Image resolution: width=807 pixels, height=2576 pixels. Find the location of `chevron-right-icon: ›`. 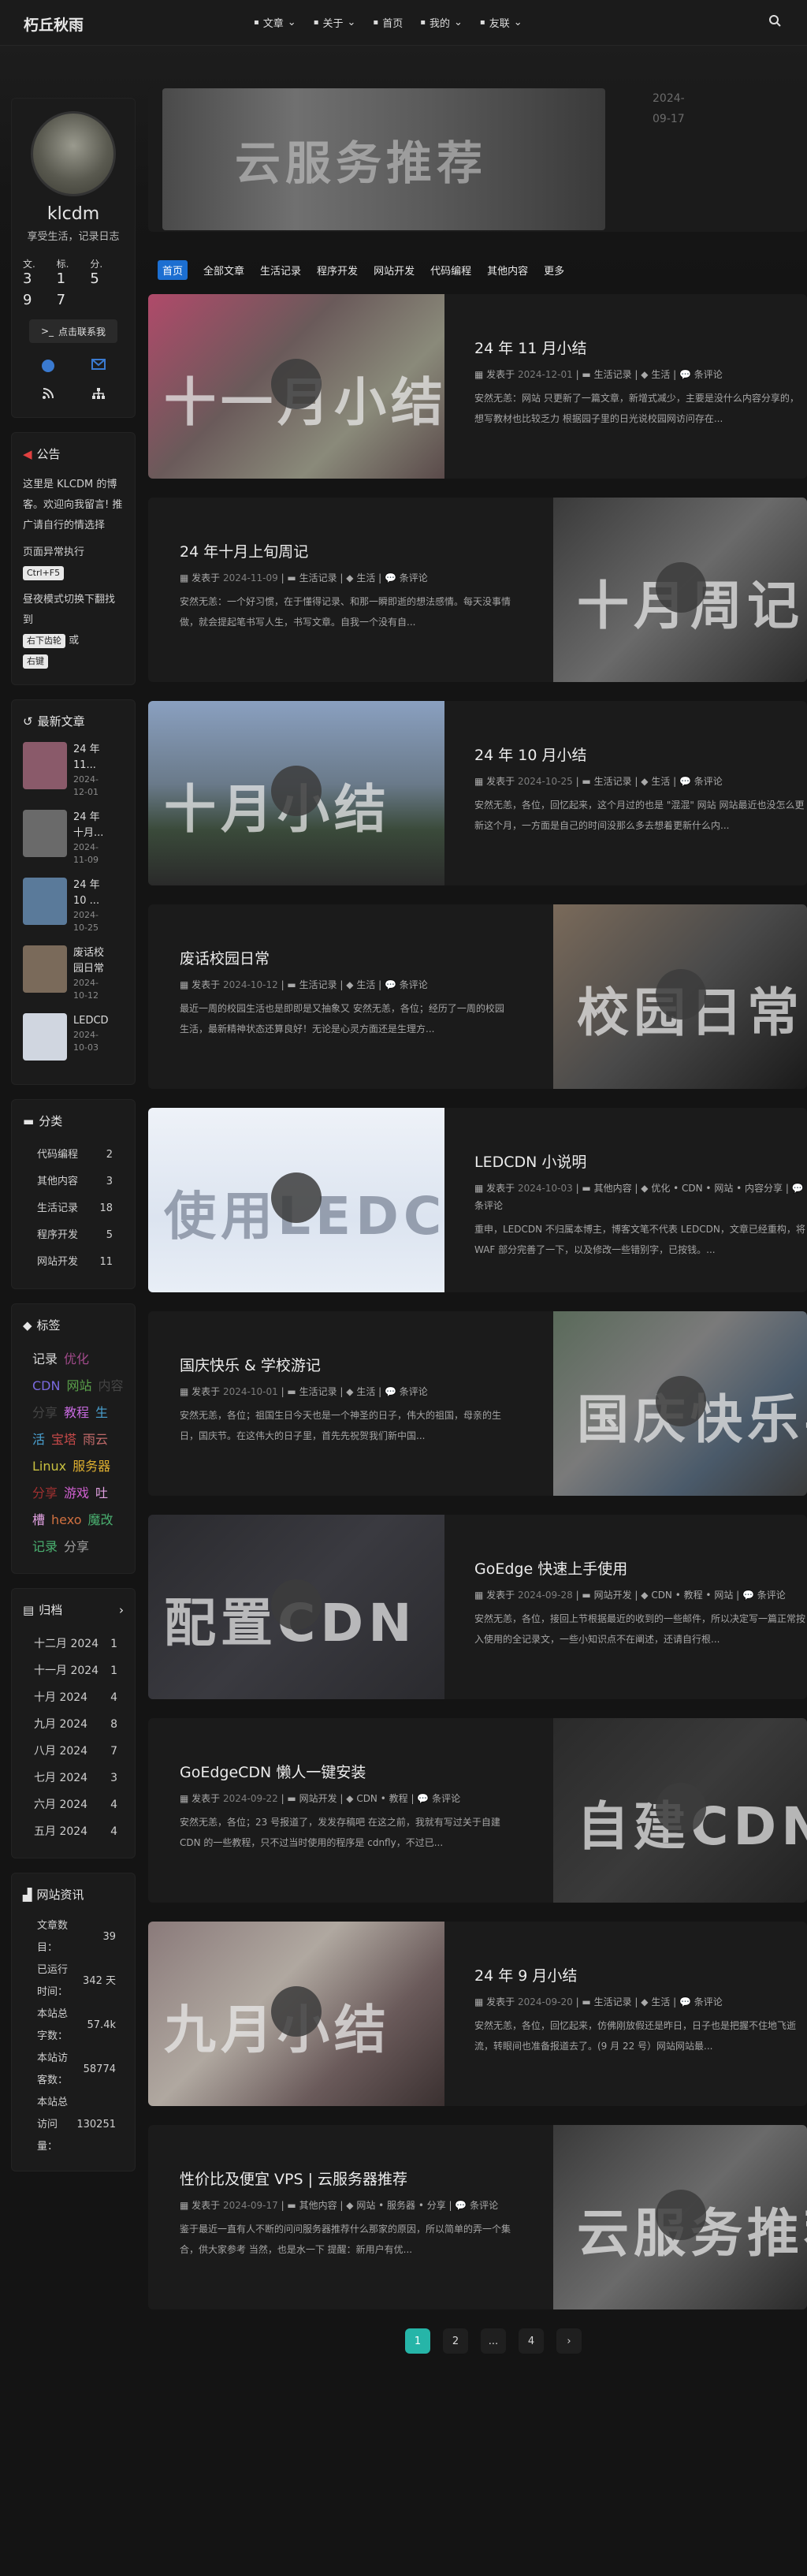

chevron-right-icon: › is located at coordinates (122, 1610).